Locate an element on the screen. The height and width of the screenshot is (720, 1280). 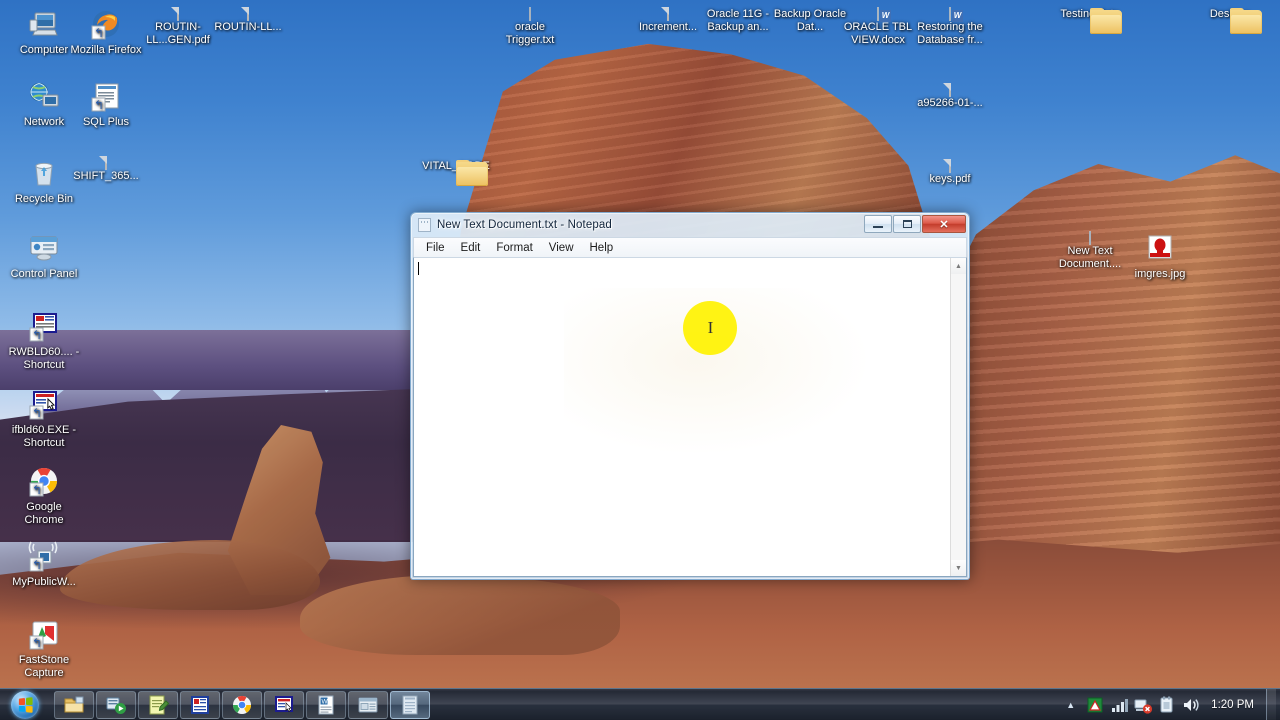
text-cursor-icon: I is located at coordinates (710, 327).